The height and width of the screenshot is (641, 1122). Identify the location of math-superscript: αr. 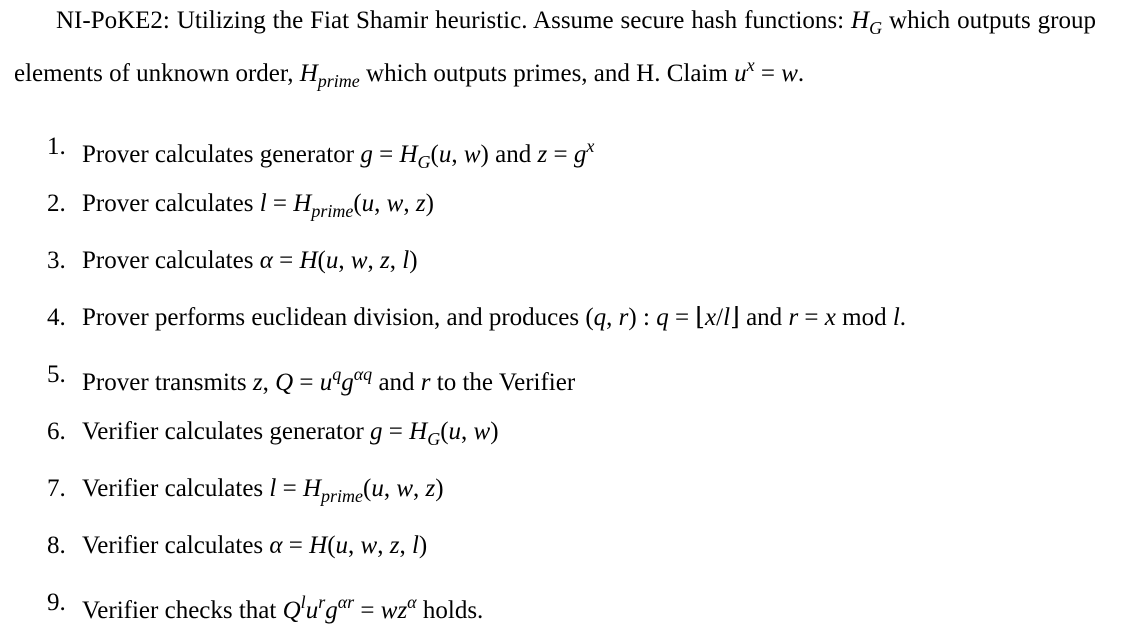
(346, 602).